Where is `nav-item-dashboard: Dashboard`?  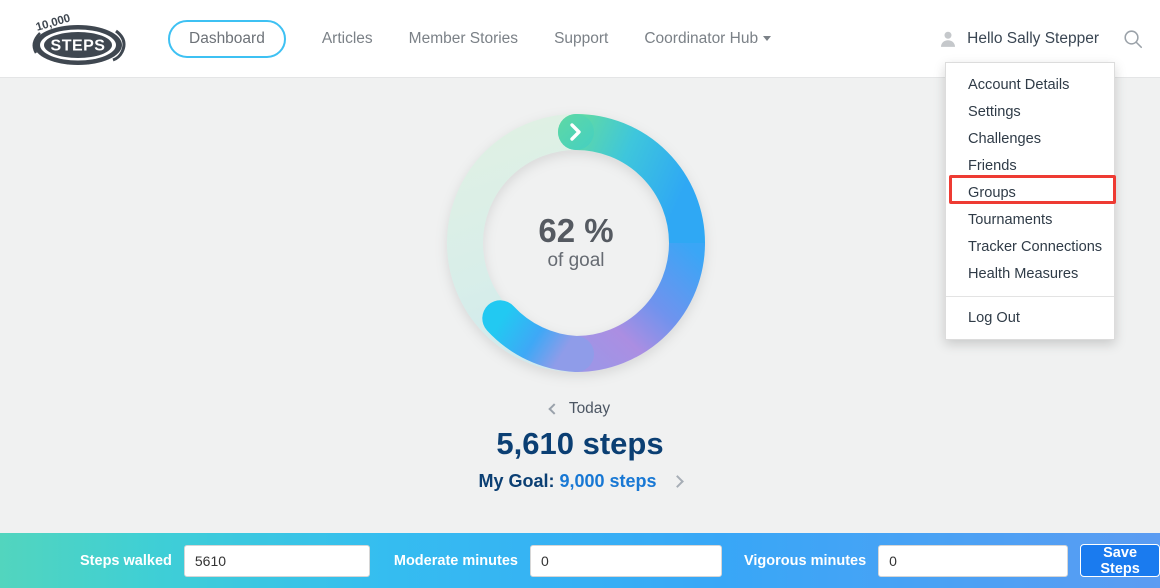 nav-item-dashboard: Dashboard is located at coordinates (227, 38).